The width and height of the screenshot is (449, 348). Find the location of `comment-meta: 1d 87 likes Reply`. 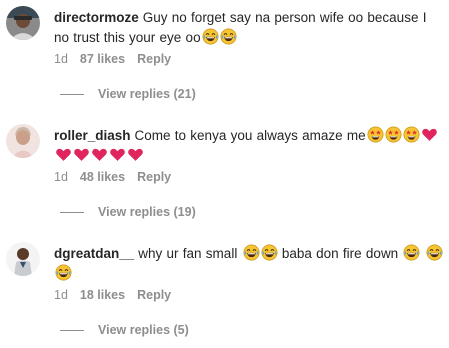

comment-meta: 1d 87 likes Reply is located at coordinates (112, 59).